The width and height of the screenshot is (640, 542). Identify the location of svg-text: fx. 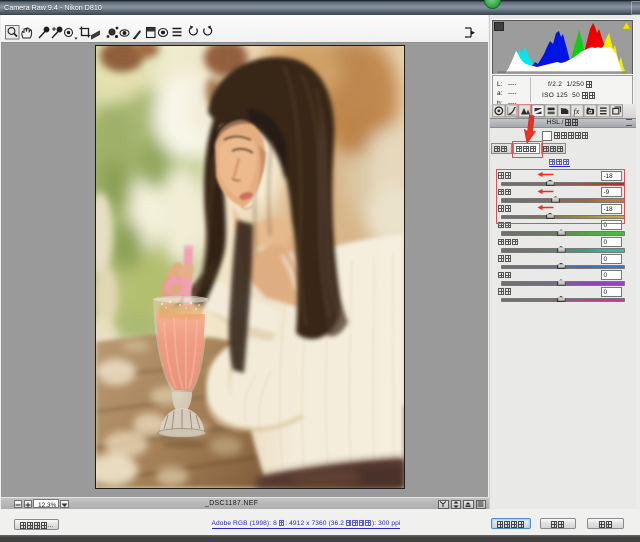
(577, 111).